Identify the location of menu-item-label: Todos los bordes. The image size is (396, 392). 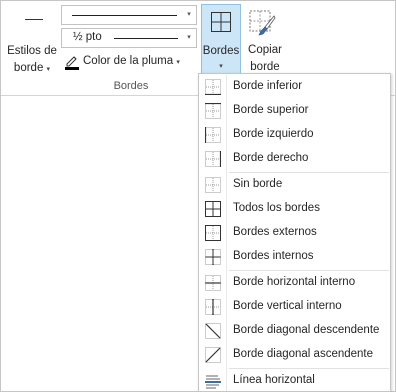
(276, 208).